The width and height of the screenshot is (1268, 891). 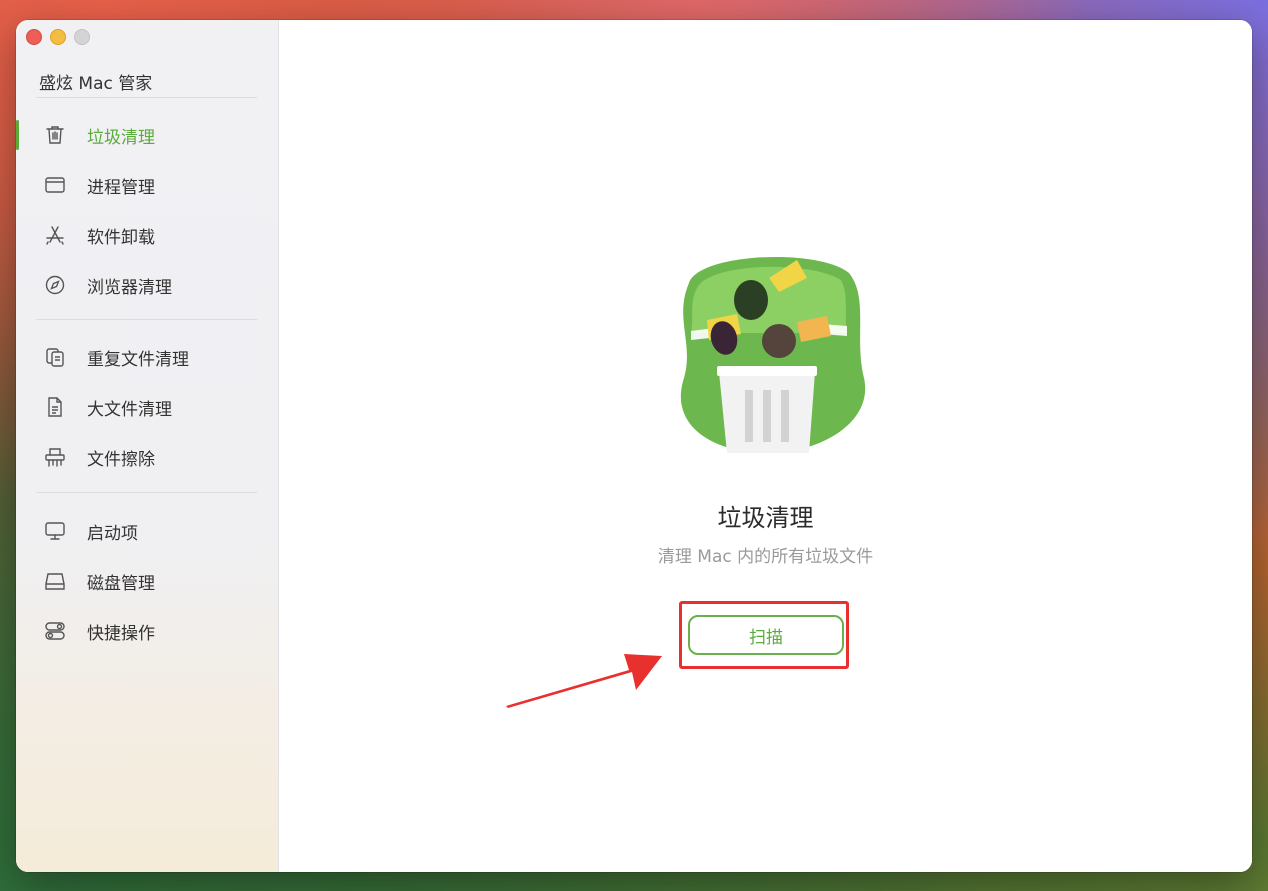 What do you see at coordinates (55, 457) in the screenshot?
I see `shredder-icon` at bounding box center [55, 457].